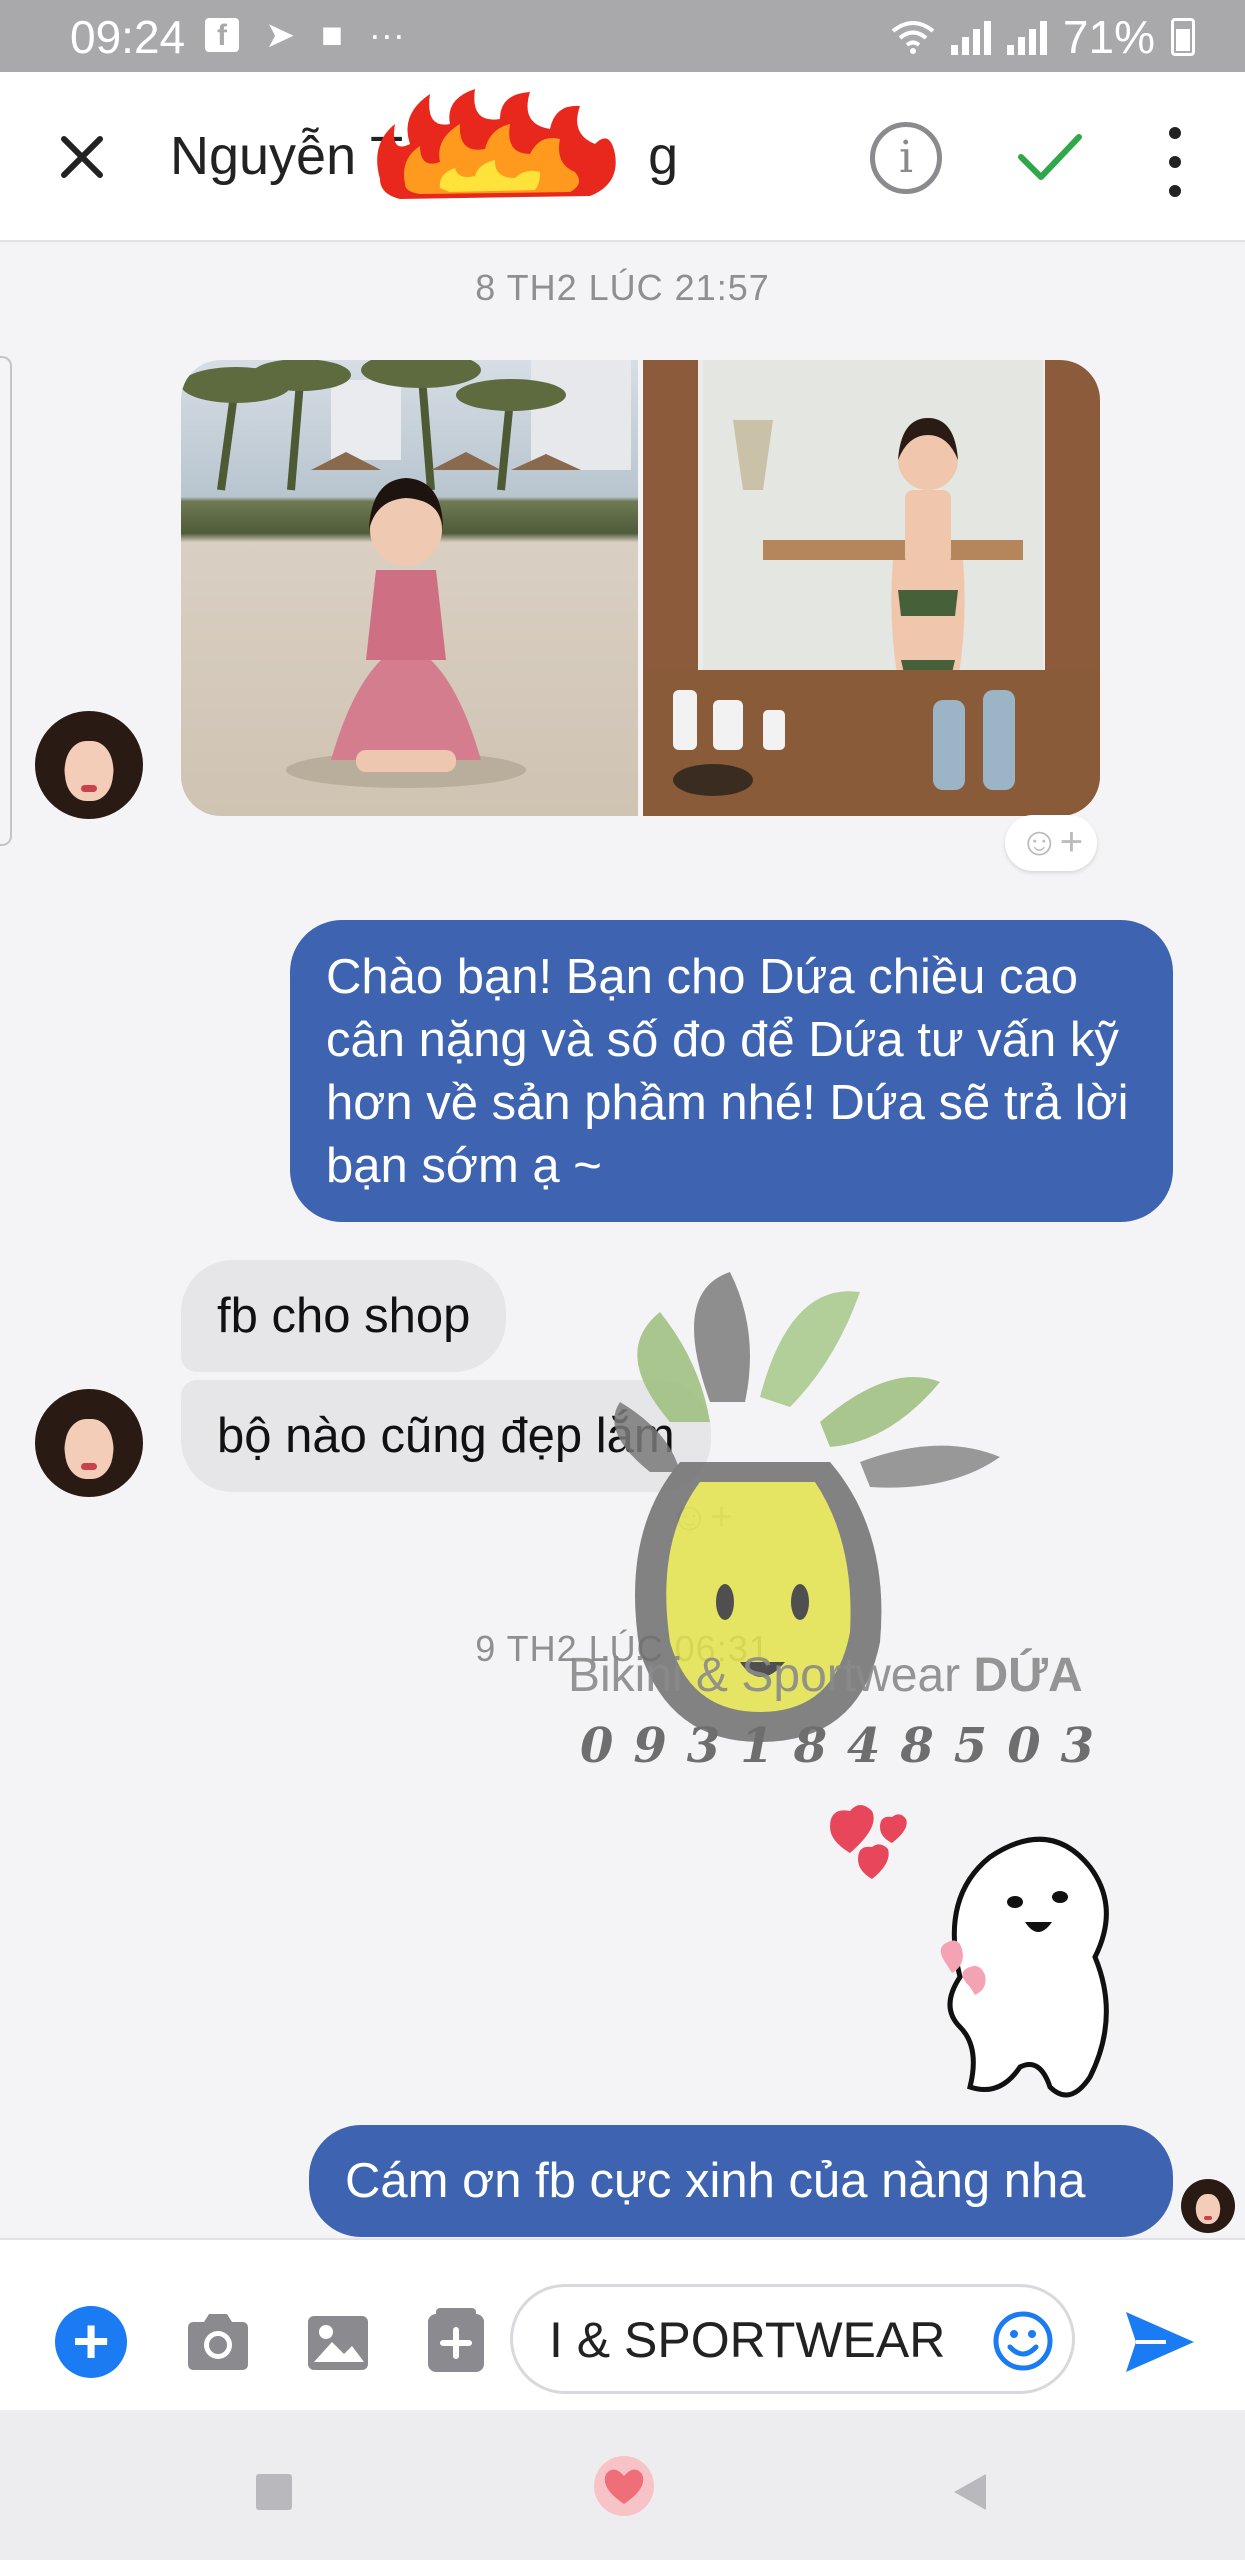  What do you see at coordinates (1051, 843) in the screenshot?
I see `react-emoji-icon: ☺+` at bounding box center [1051, 843].